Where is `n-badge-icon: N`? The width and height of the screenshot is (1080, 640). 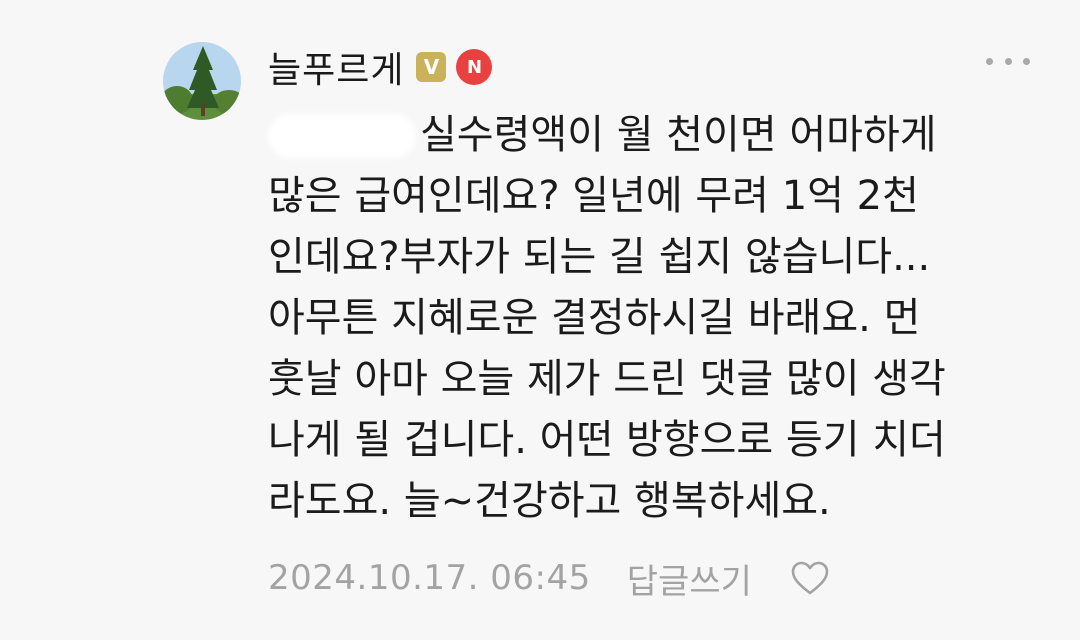
n-badge-icon: N is located at coordinates (474, 67).